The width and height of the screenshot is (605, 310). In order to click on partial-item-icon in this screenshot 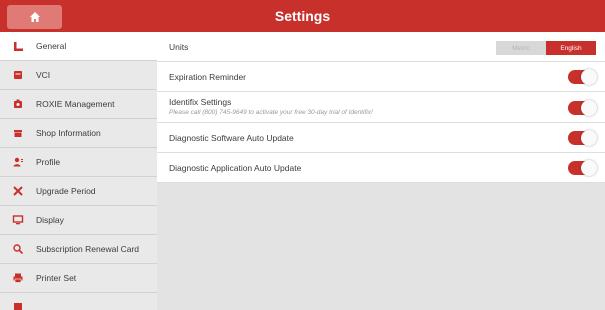, I will do `click(18, 305)`.